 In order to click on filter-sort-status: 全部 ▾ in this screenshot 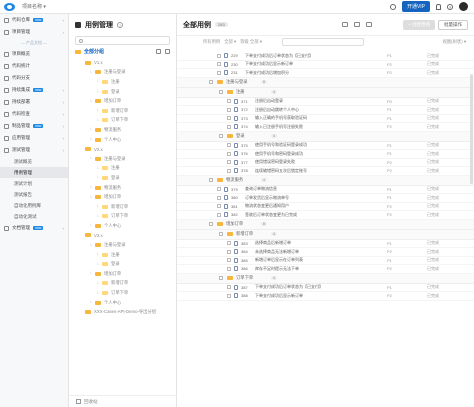, I will do `click(230, 42)`.